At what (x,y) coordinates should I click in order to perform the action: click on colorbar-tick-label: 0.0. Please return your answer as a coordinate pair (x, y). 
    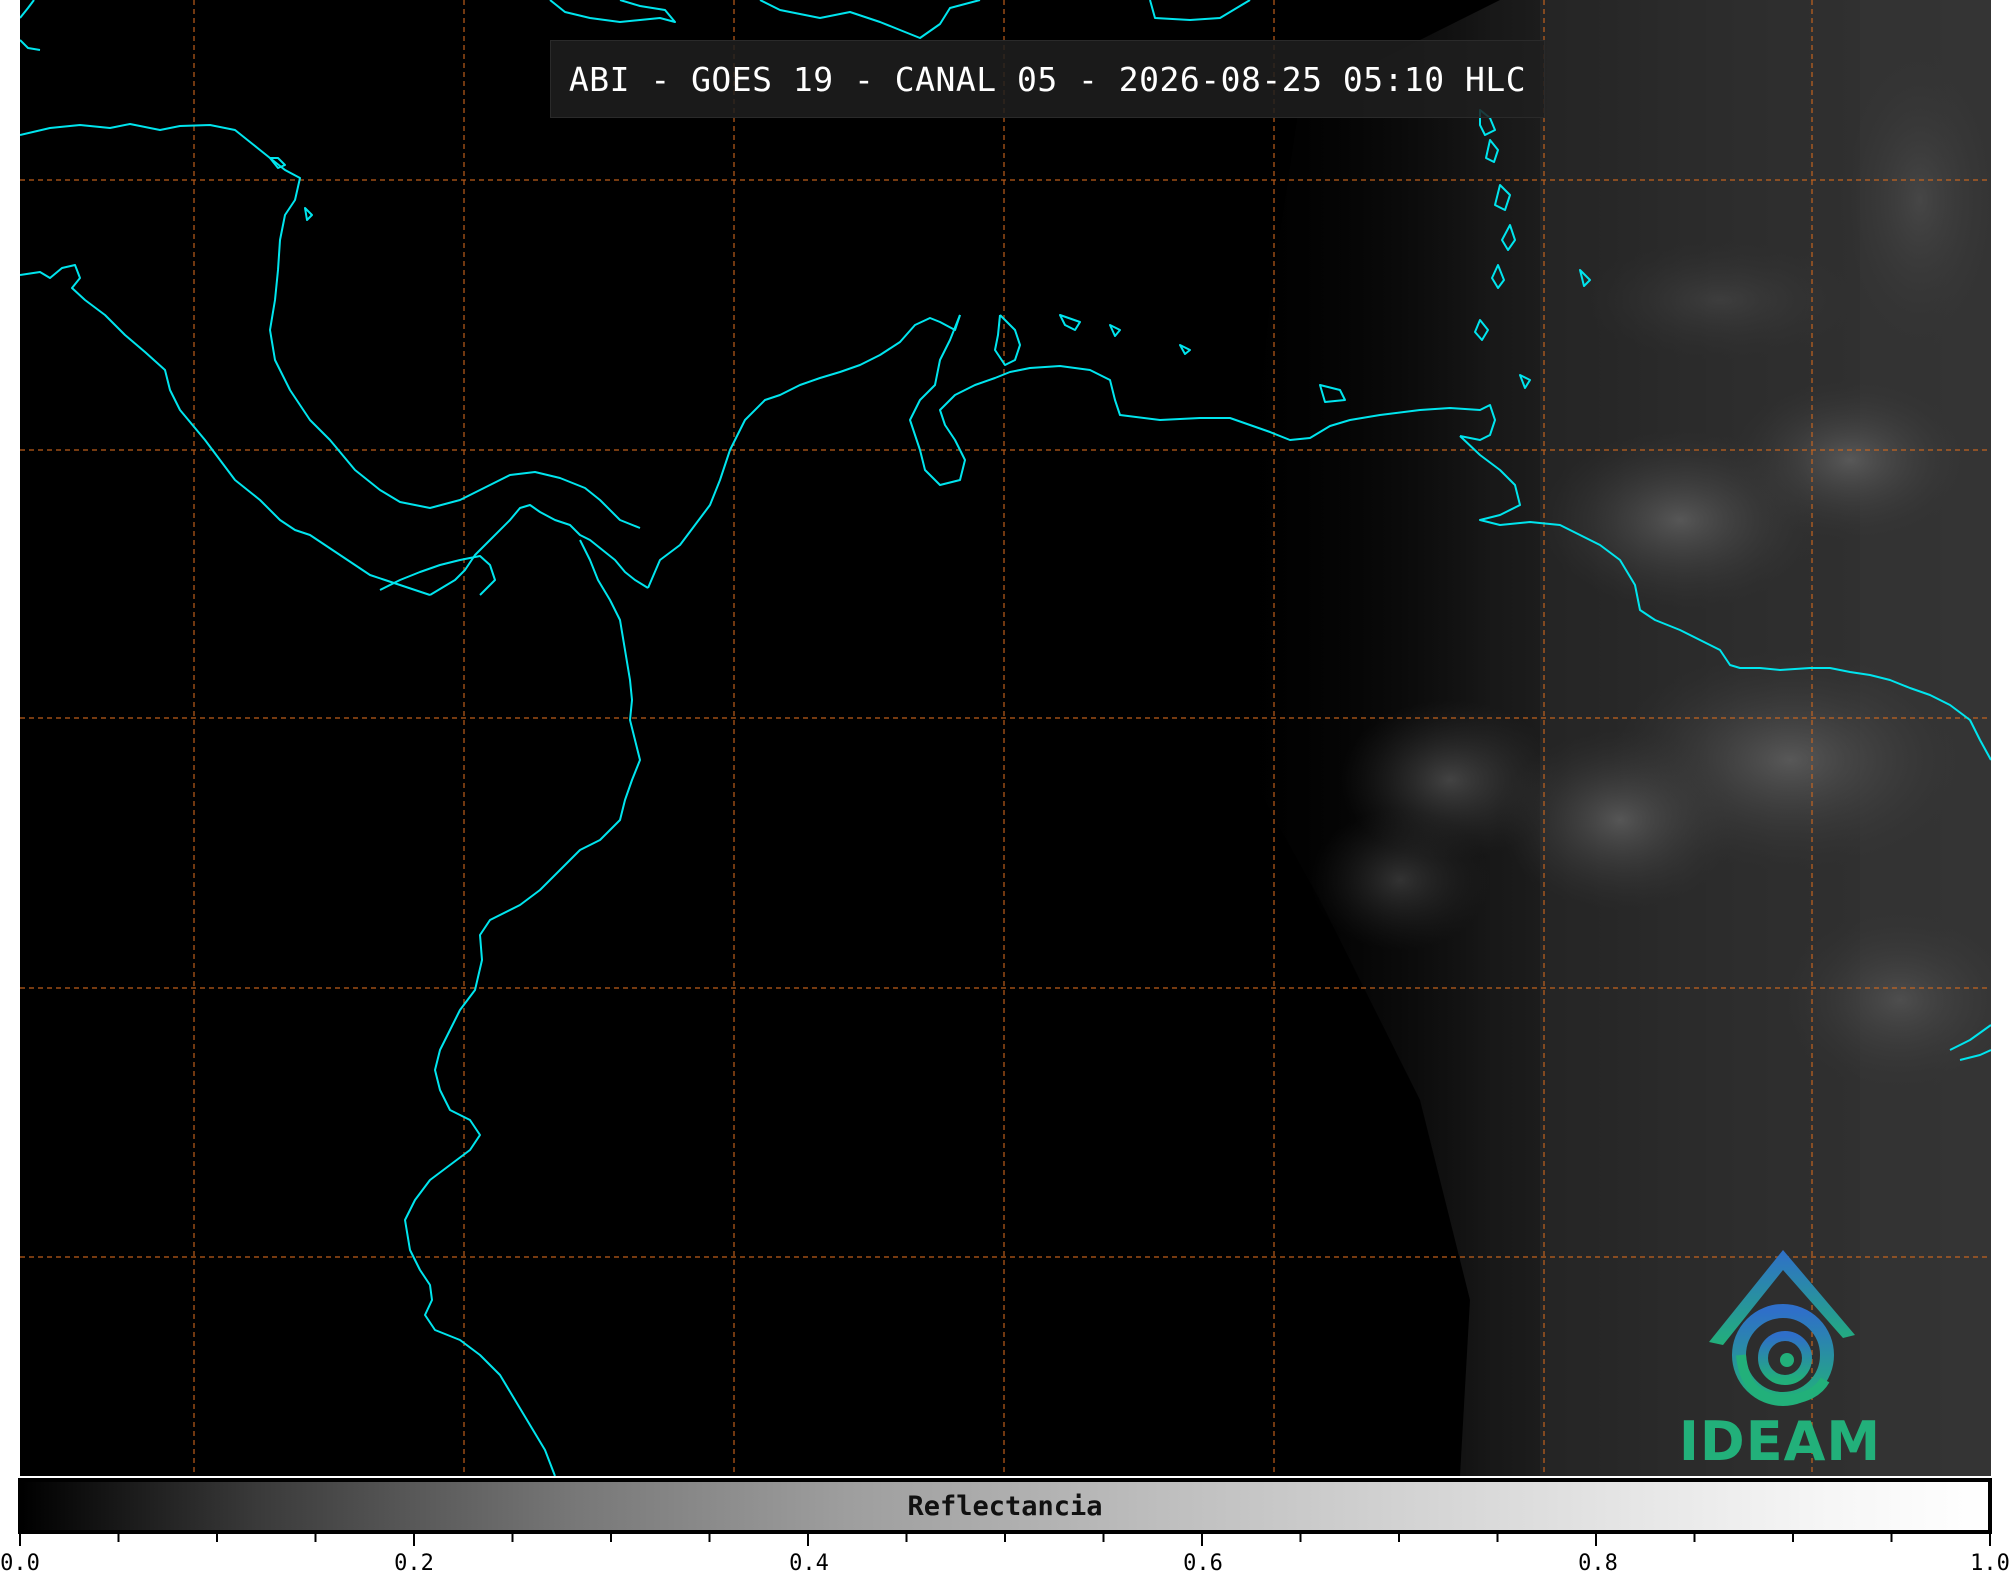
    Looking at the image, I should click on (20, 1563).